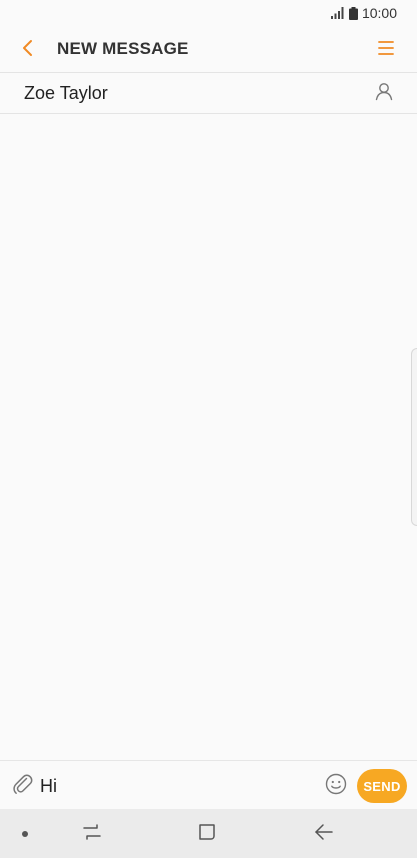  I want to click on nav-back-button, so click(324, 834).